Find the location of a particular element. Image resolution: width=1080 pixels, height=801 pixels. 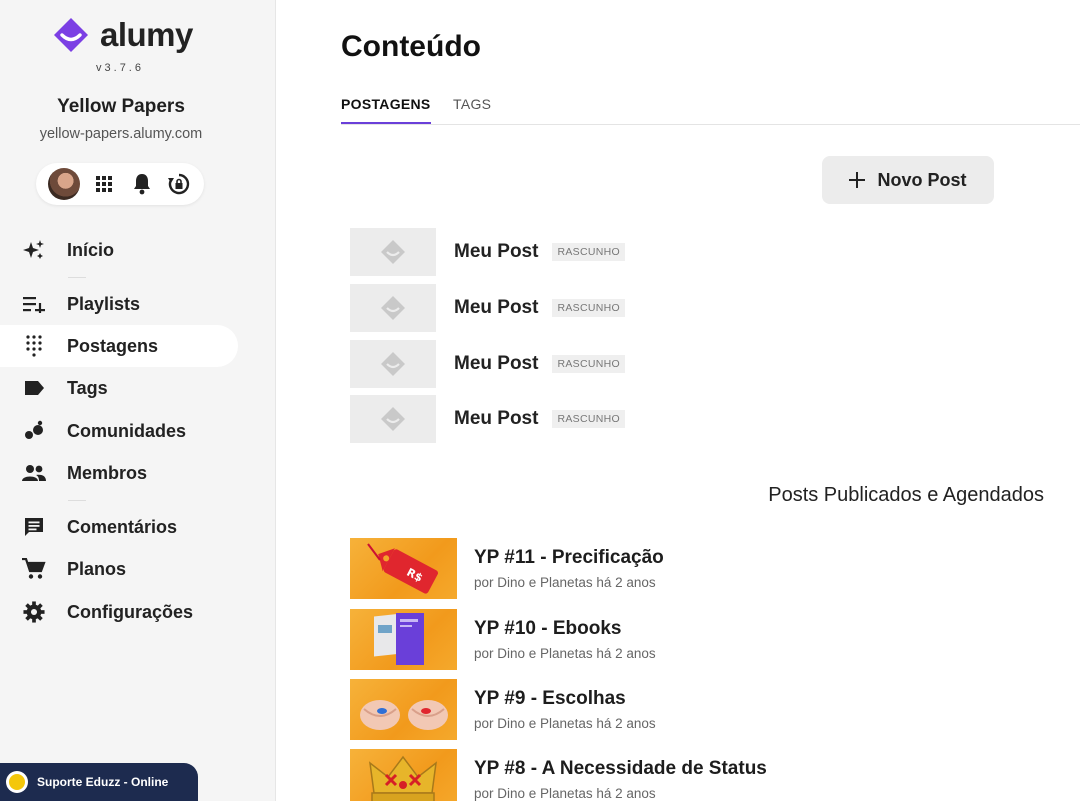

gear-icon is located at coordinates (34, 612).